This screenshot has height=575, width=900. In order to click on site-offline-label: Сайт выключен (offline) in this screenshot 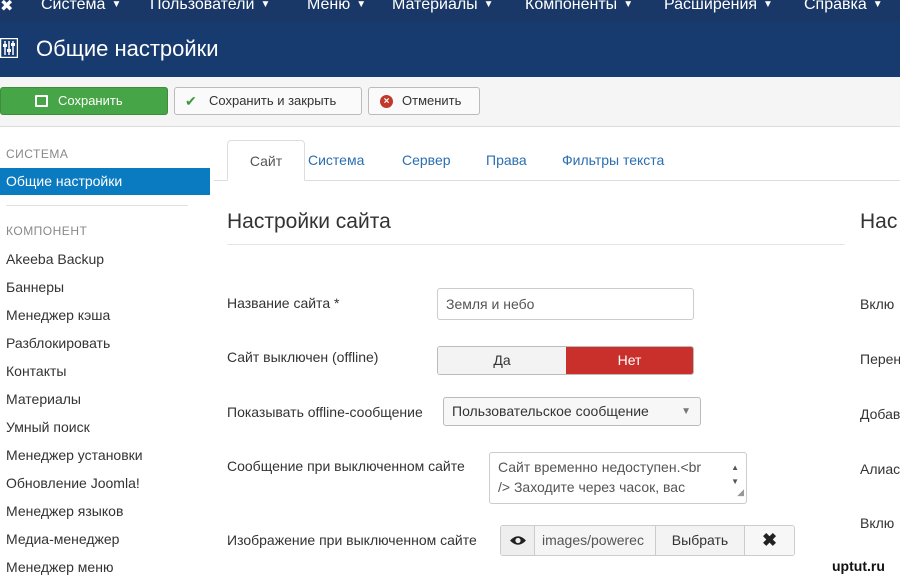, I will do `click(303, 357)`.